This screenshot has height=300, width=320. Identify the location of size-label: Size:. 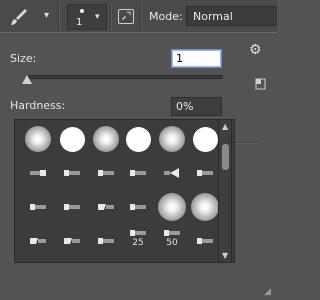
(23, 58).